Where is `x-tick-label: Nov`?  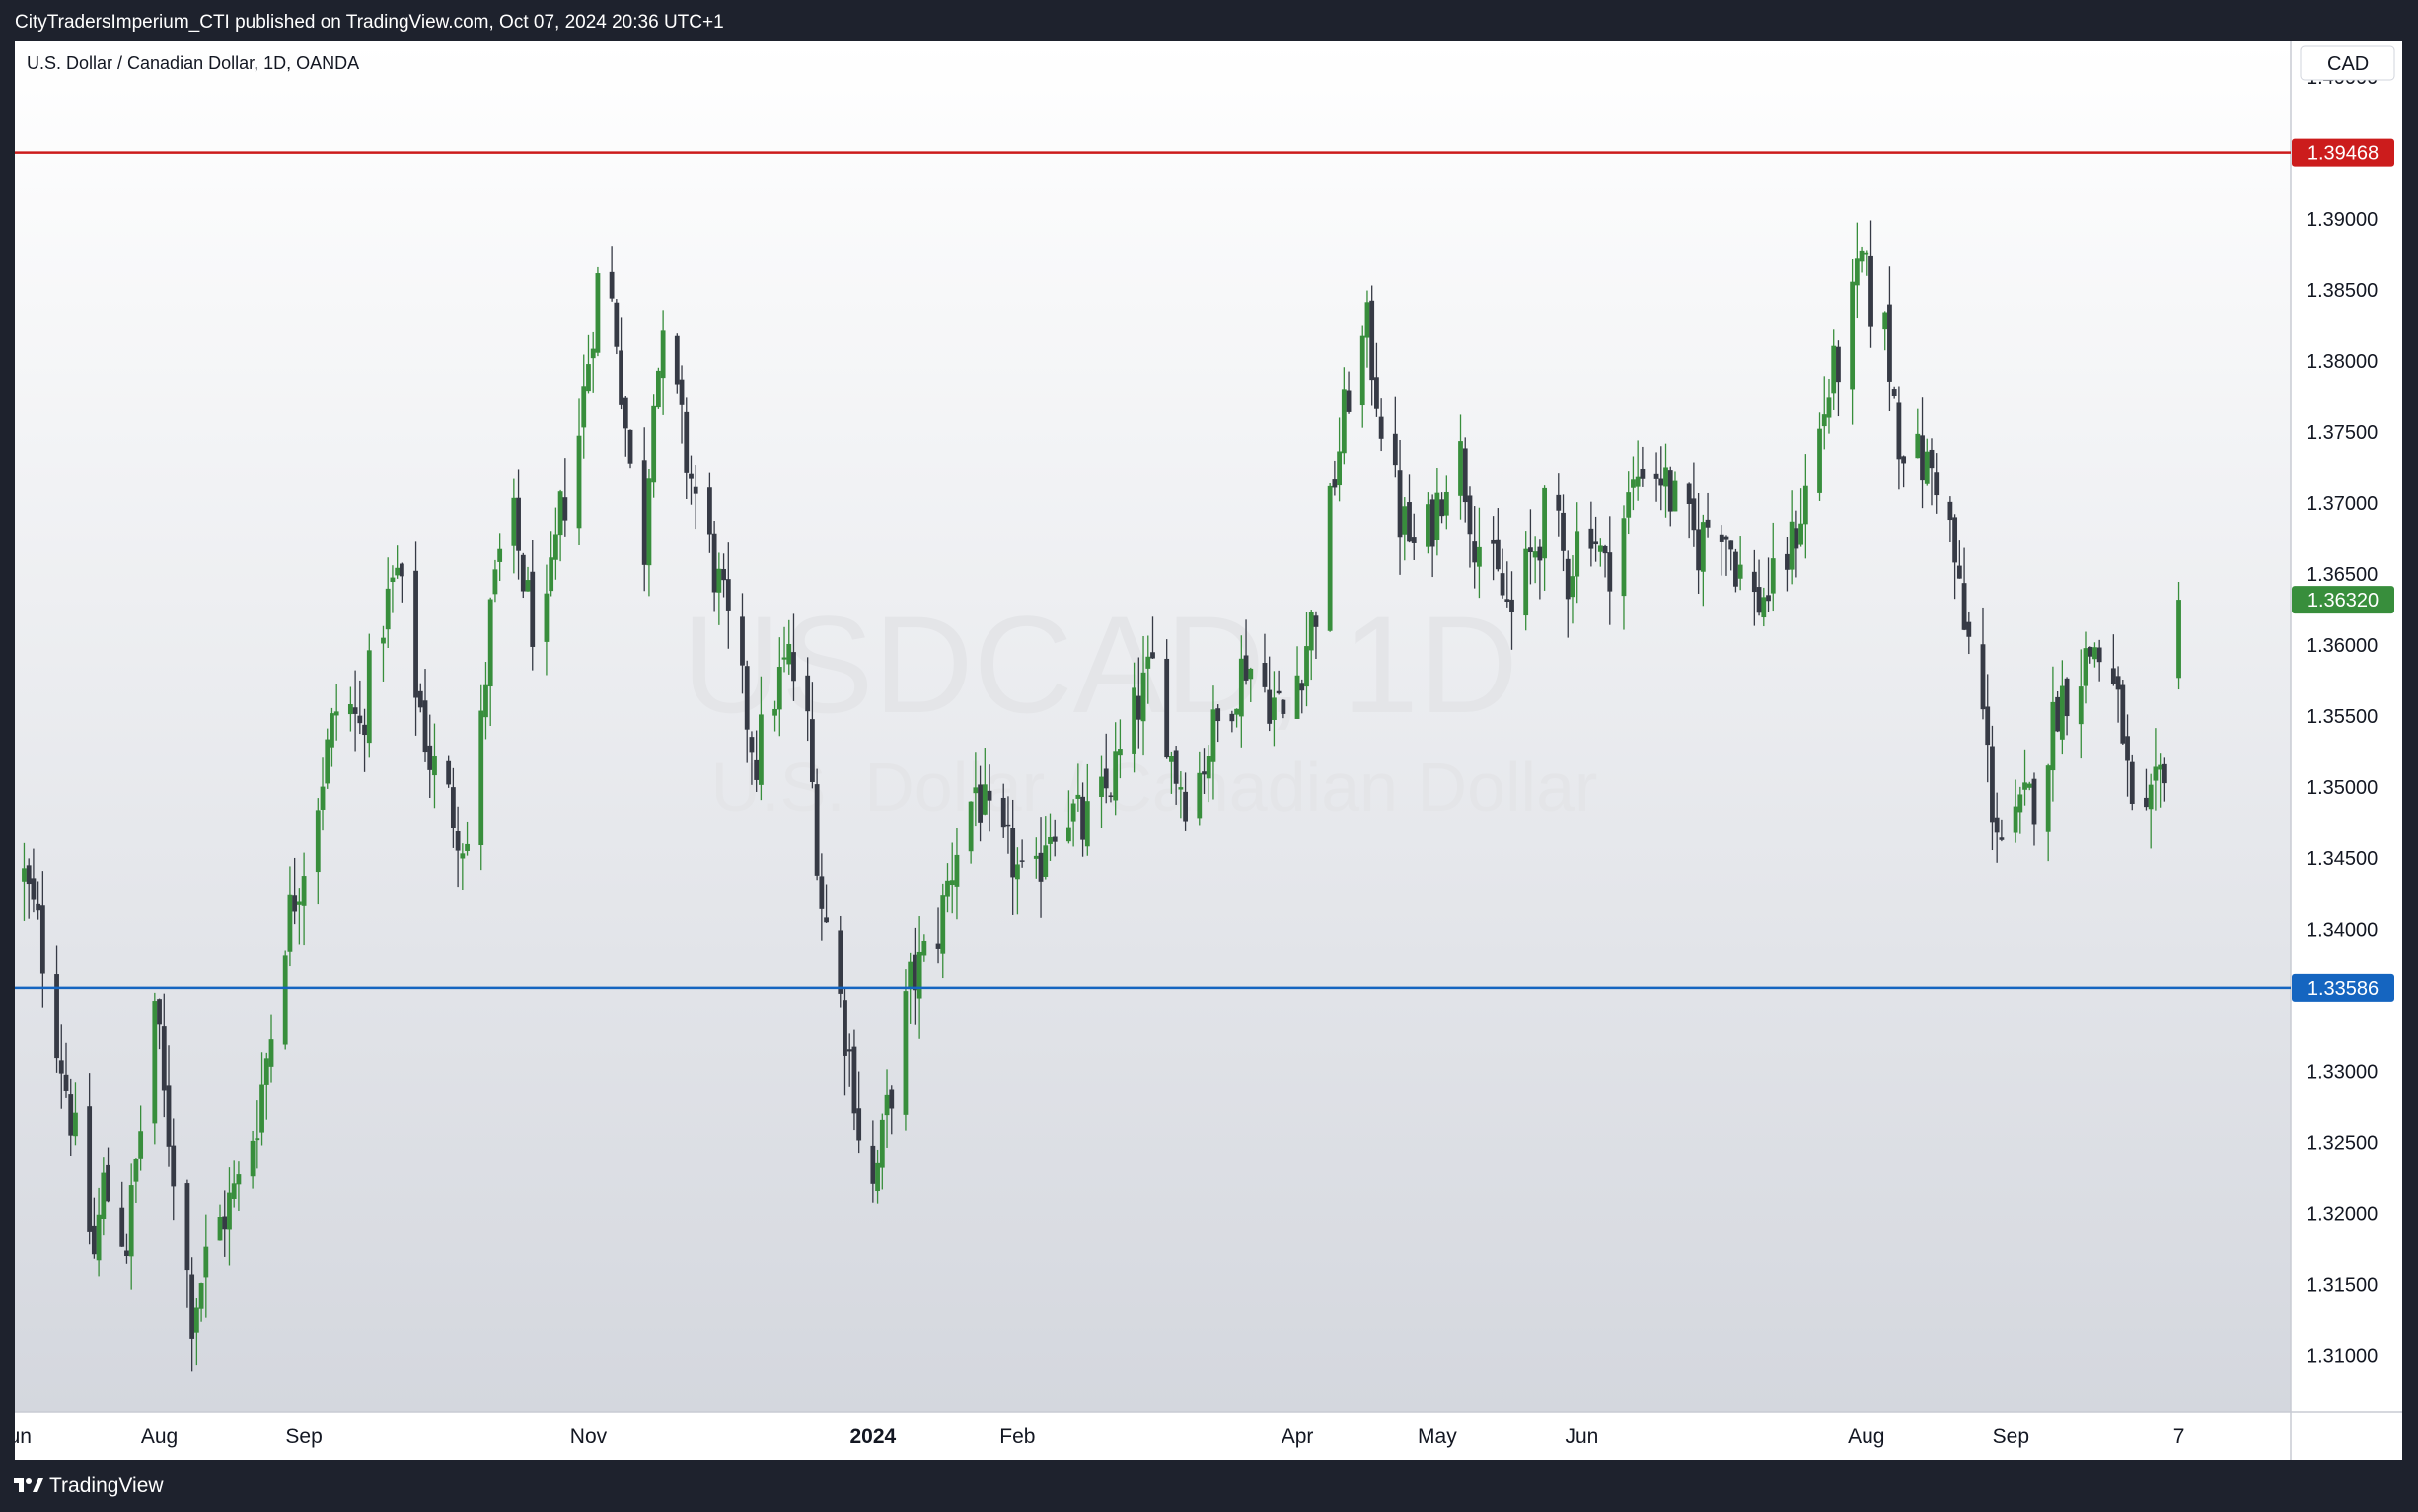
x-tick-label: Nov is located at coordinates (589, 1436).